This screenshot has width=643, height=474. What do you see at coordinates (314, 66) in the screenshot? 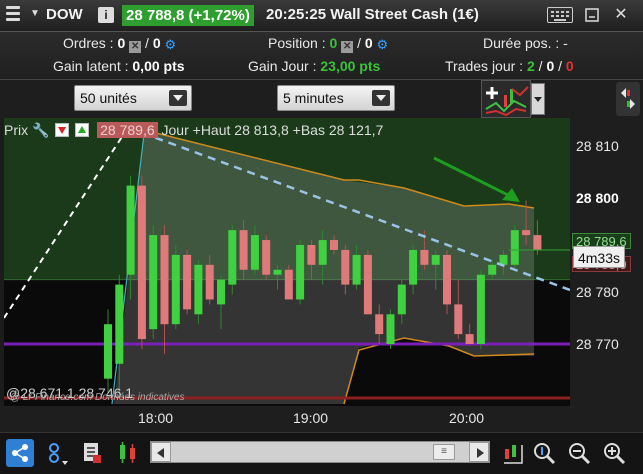
I see `gain-jour-row: Gain Jour : 23,00 pts` at bounding box center [314, 66].